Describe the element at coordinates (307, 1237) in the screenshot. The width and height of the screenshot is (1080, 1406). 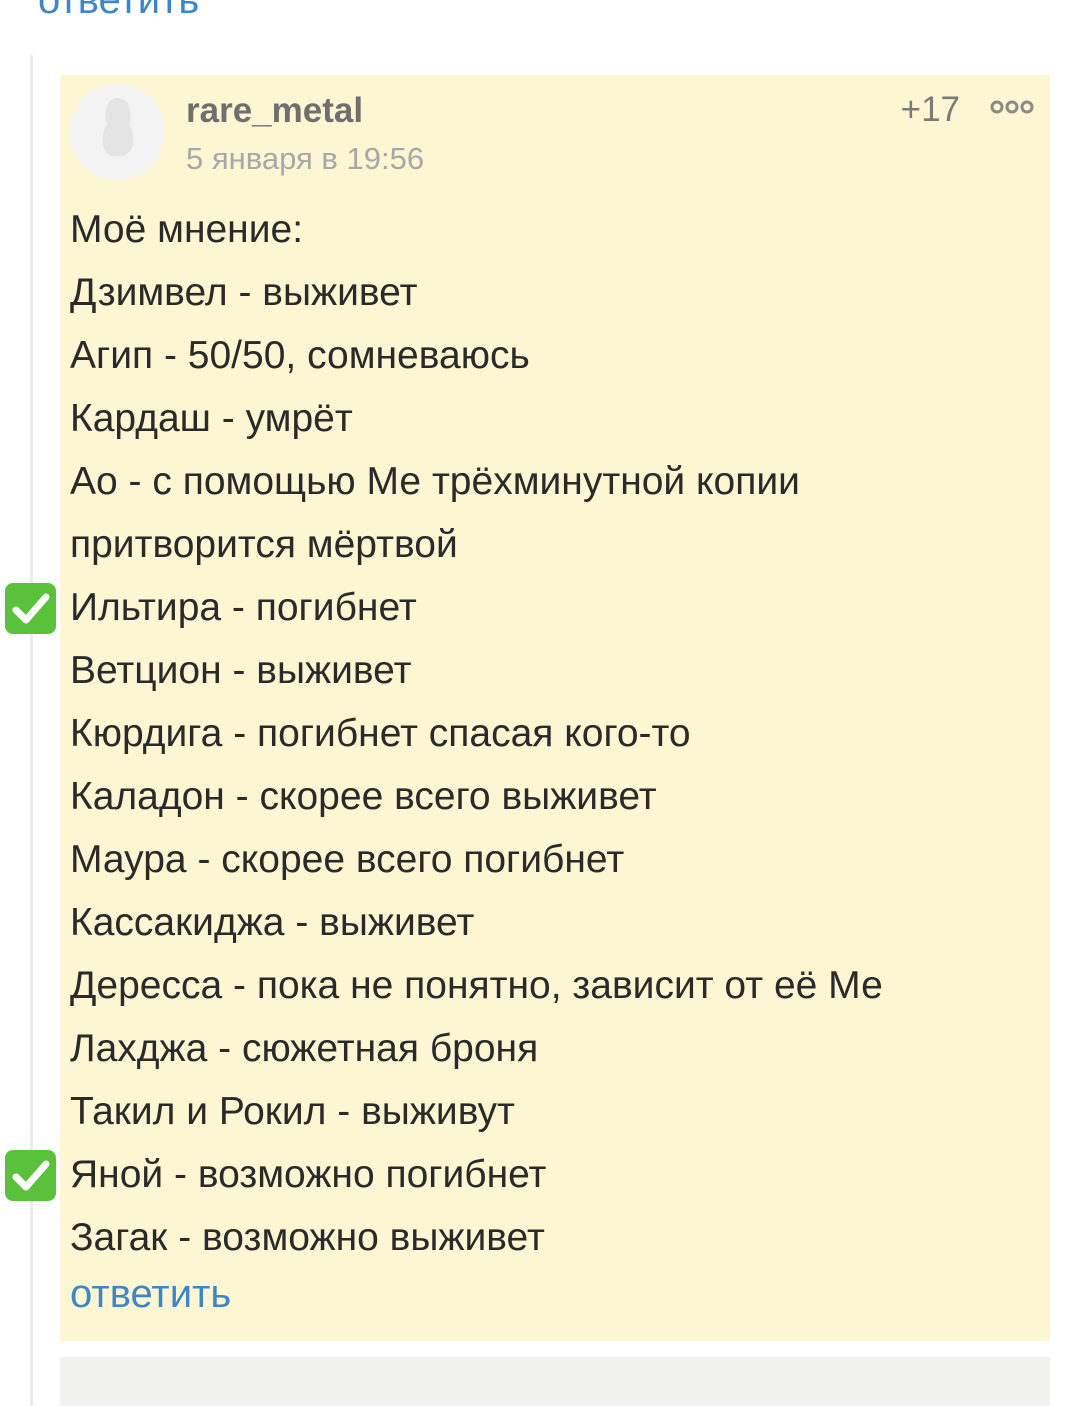
I see `comment-line: Загак - возможно выживет` at that location.